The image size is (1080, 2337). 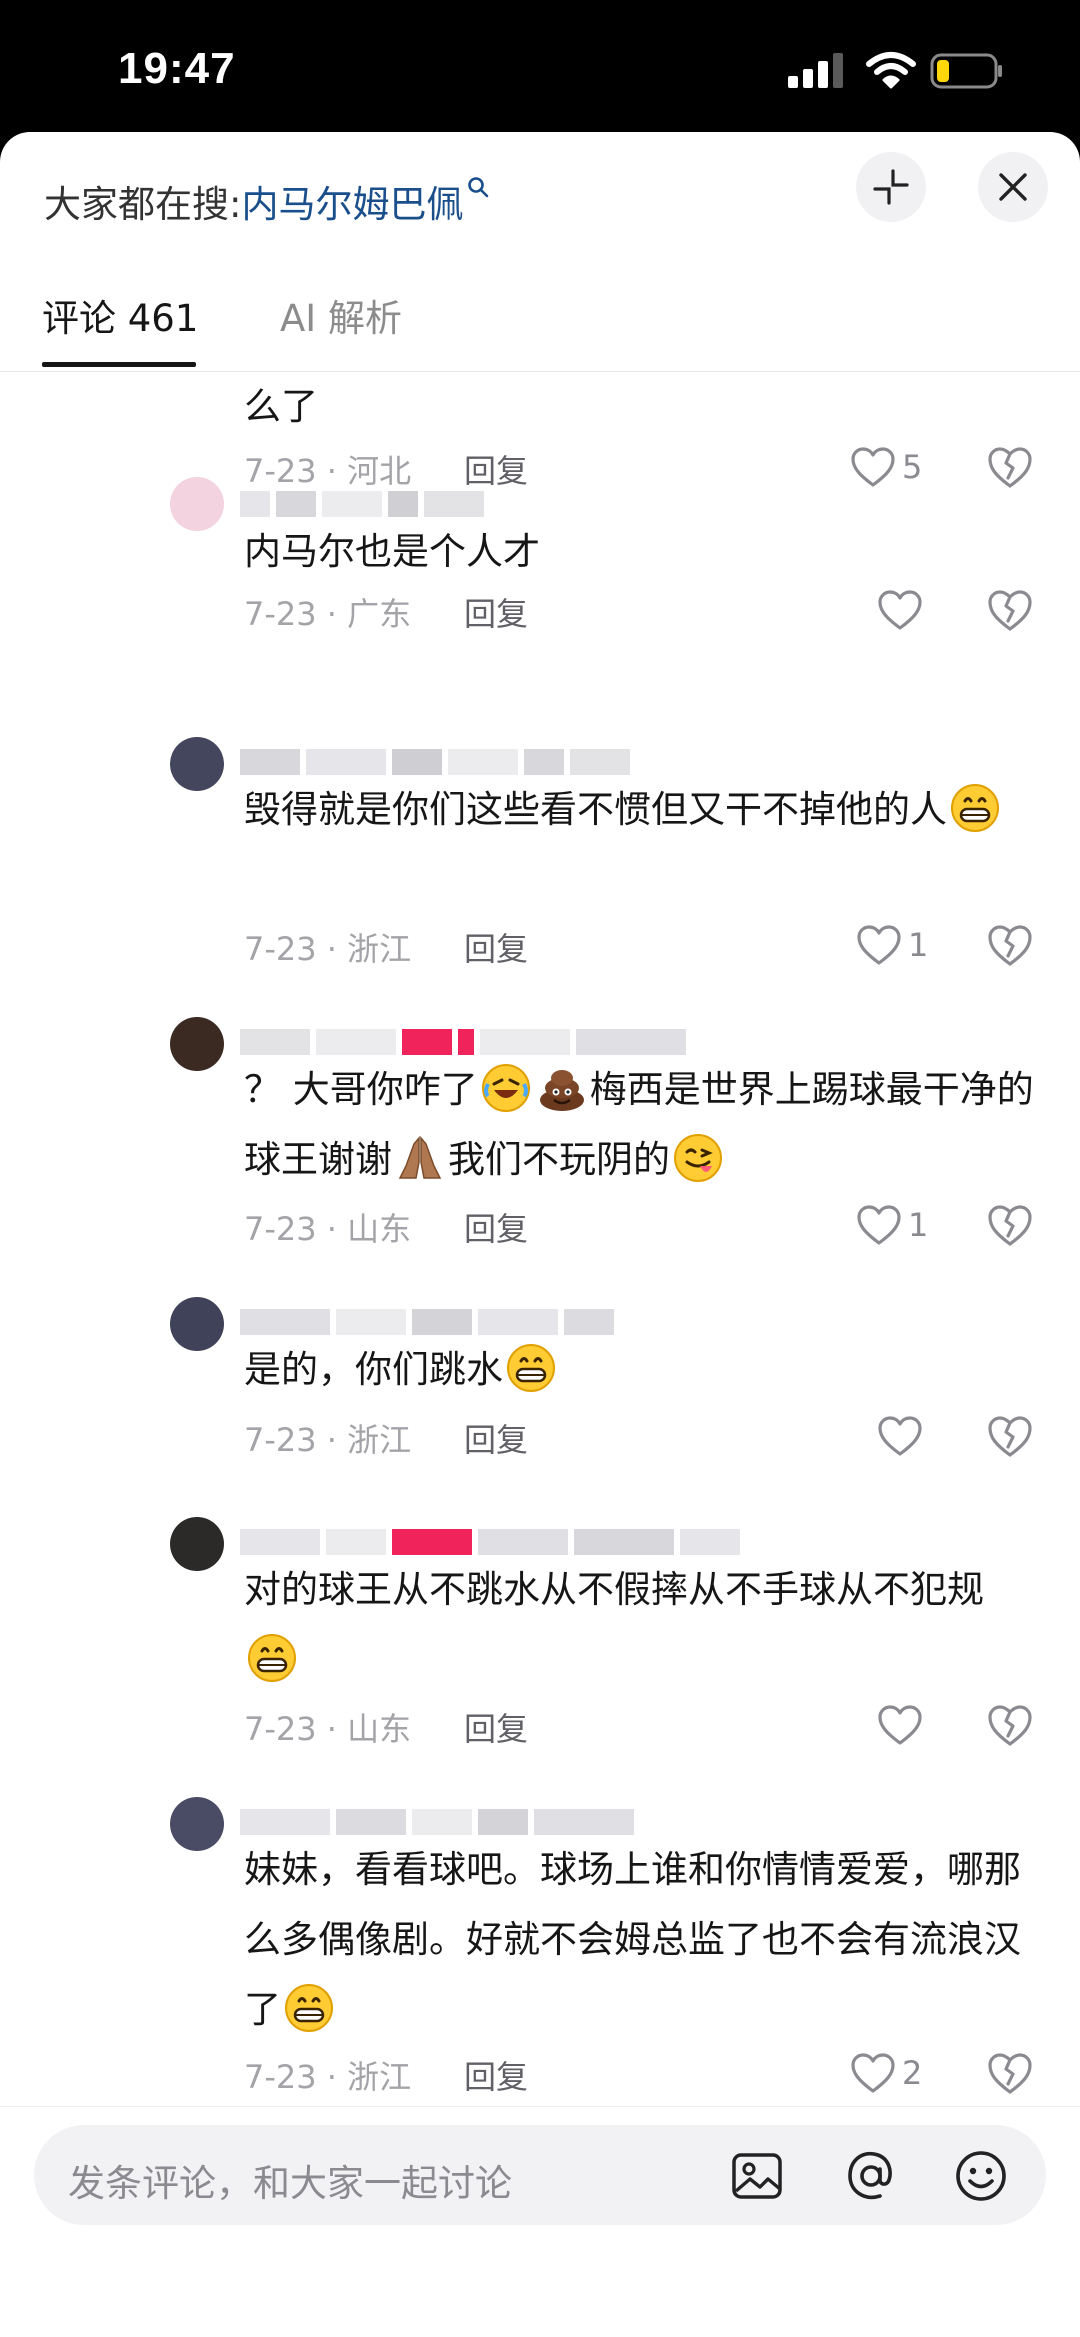 I want to click on status-time: 19:47, so click(x=177, y=68).